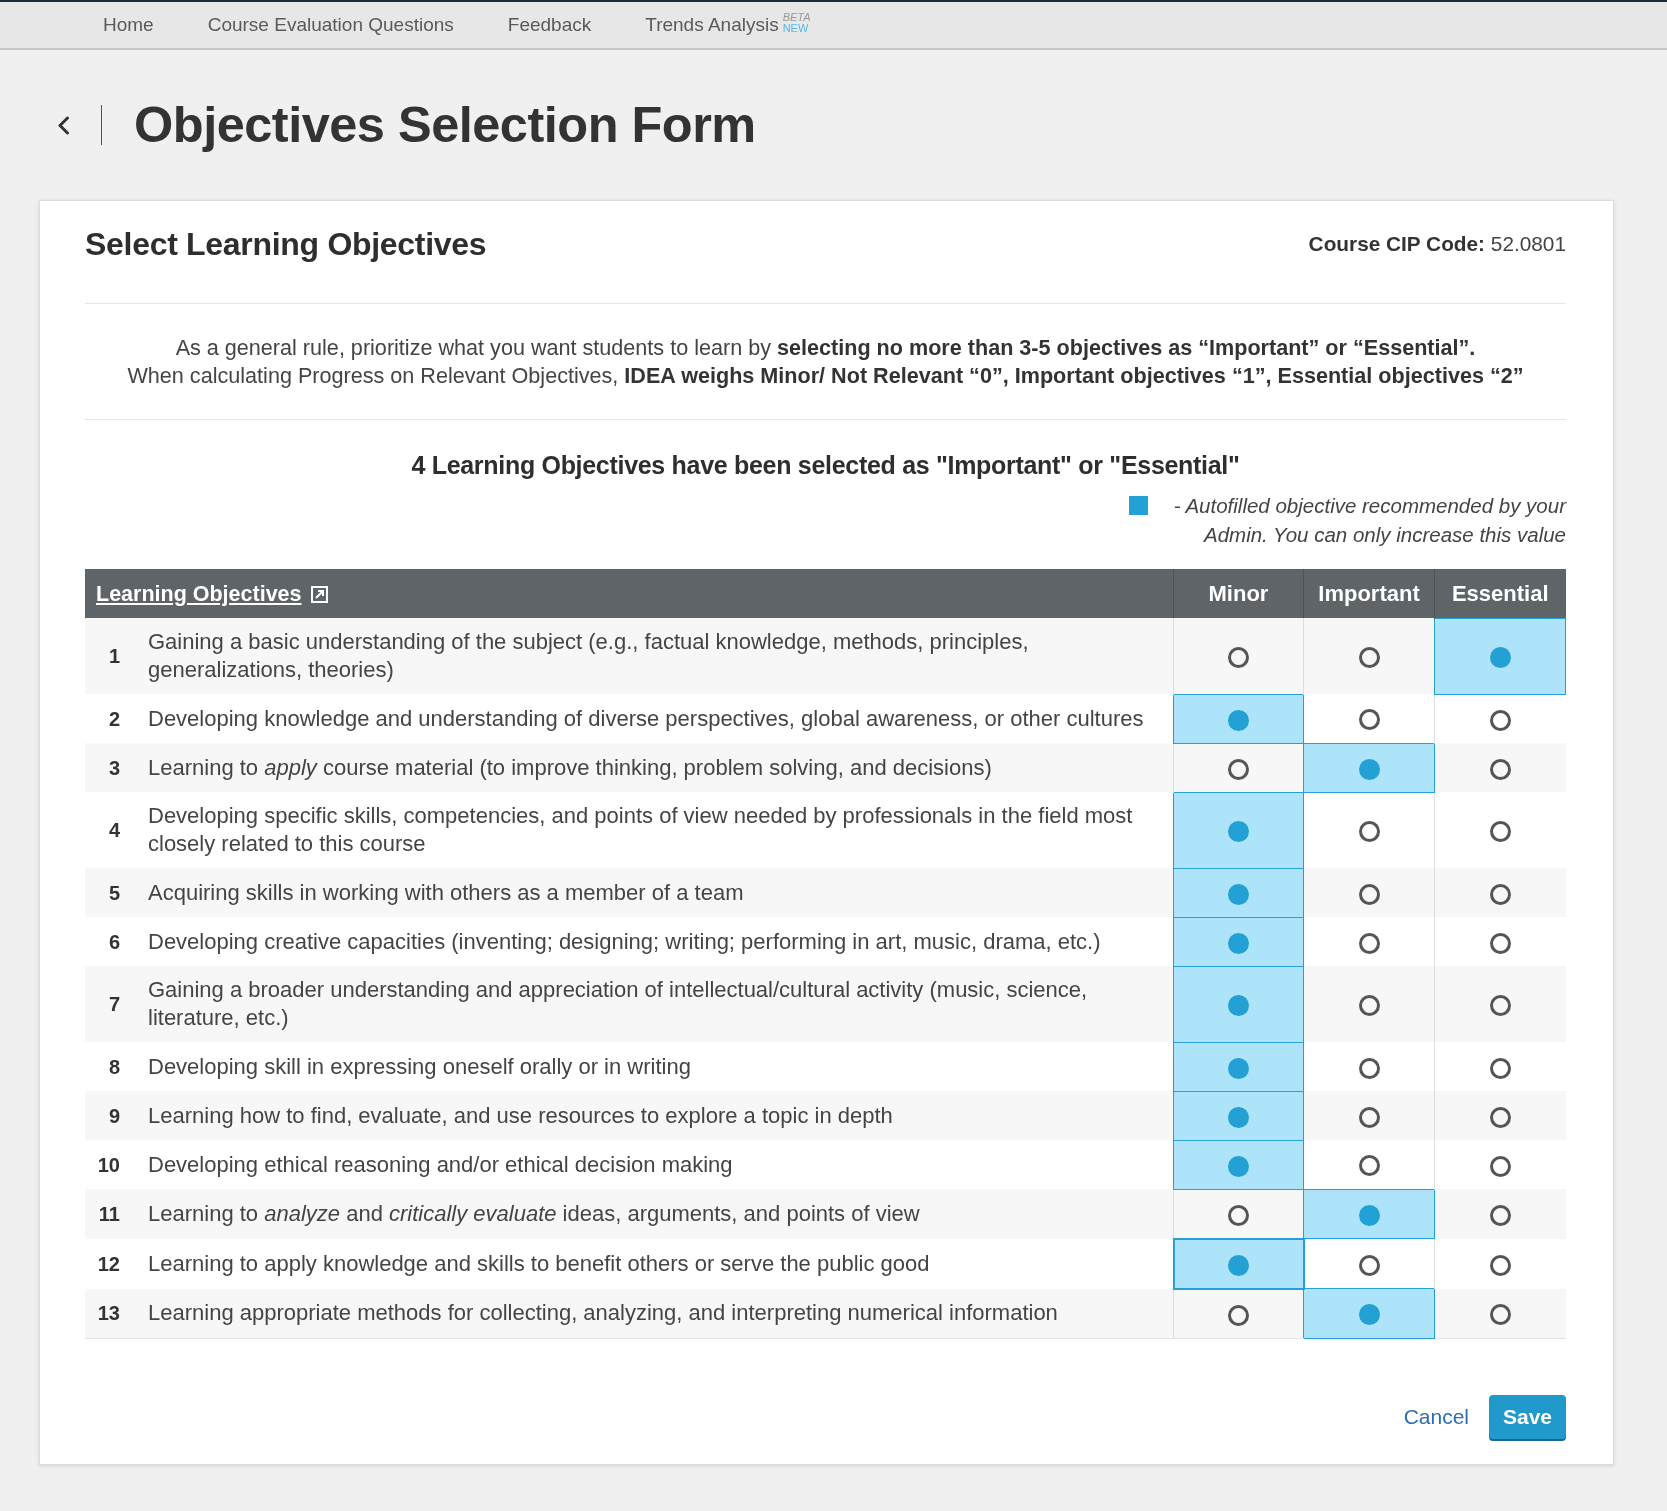 This screenshot has width=1667, height=1511. I want to click on column-header: Important, so click(1369, 593).